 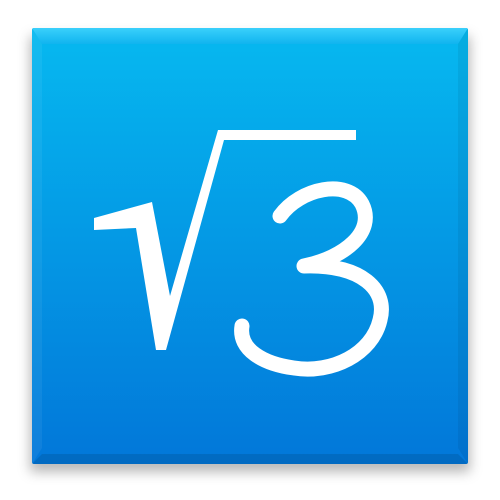 What do you see at coordinates (250, 36) in the screenshot?
I see `tile-top-bevel` at bounding box center [250, 36].